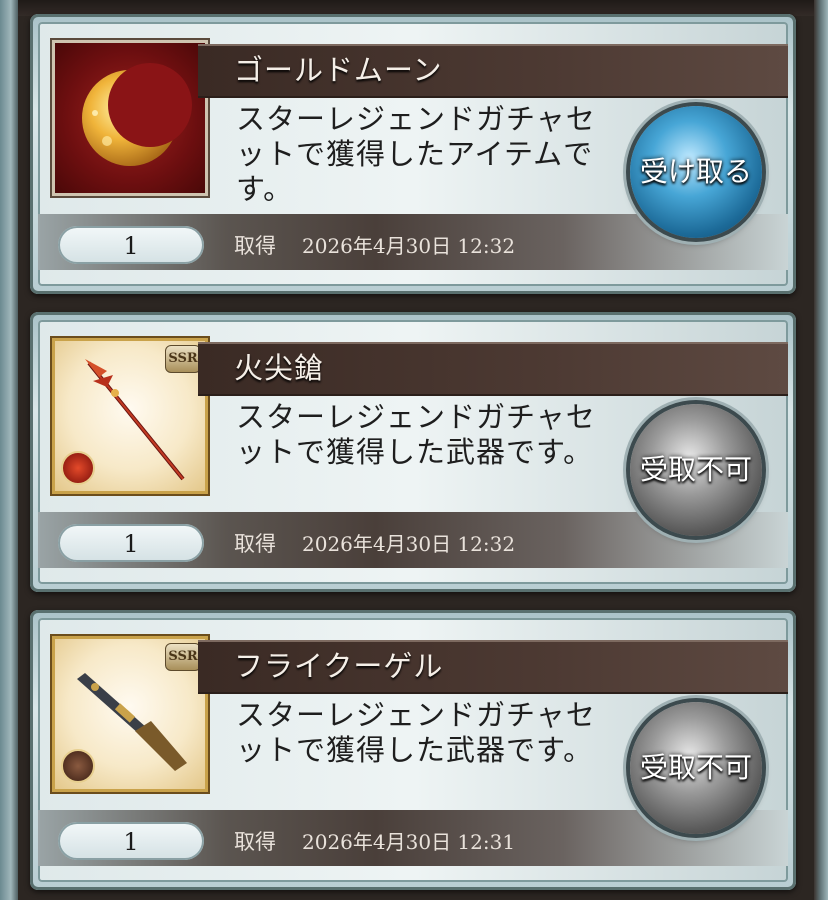 The height and width of the screenshot is (900, 828). I want to click on gun-icon: SSR, so click(130, 714).